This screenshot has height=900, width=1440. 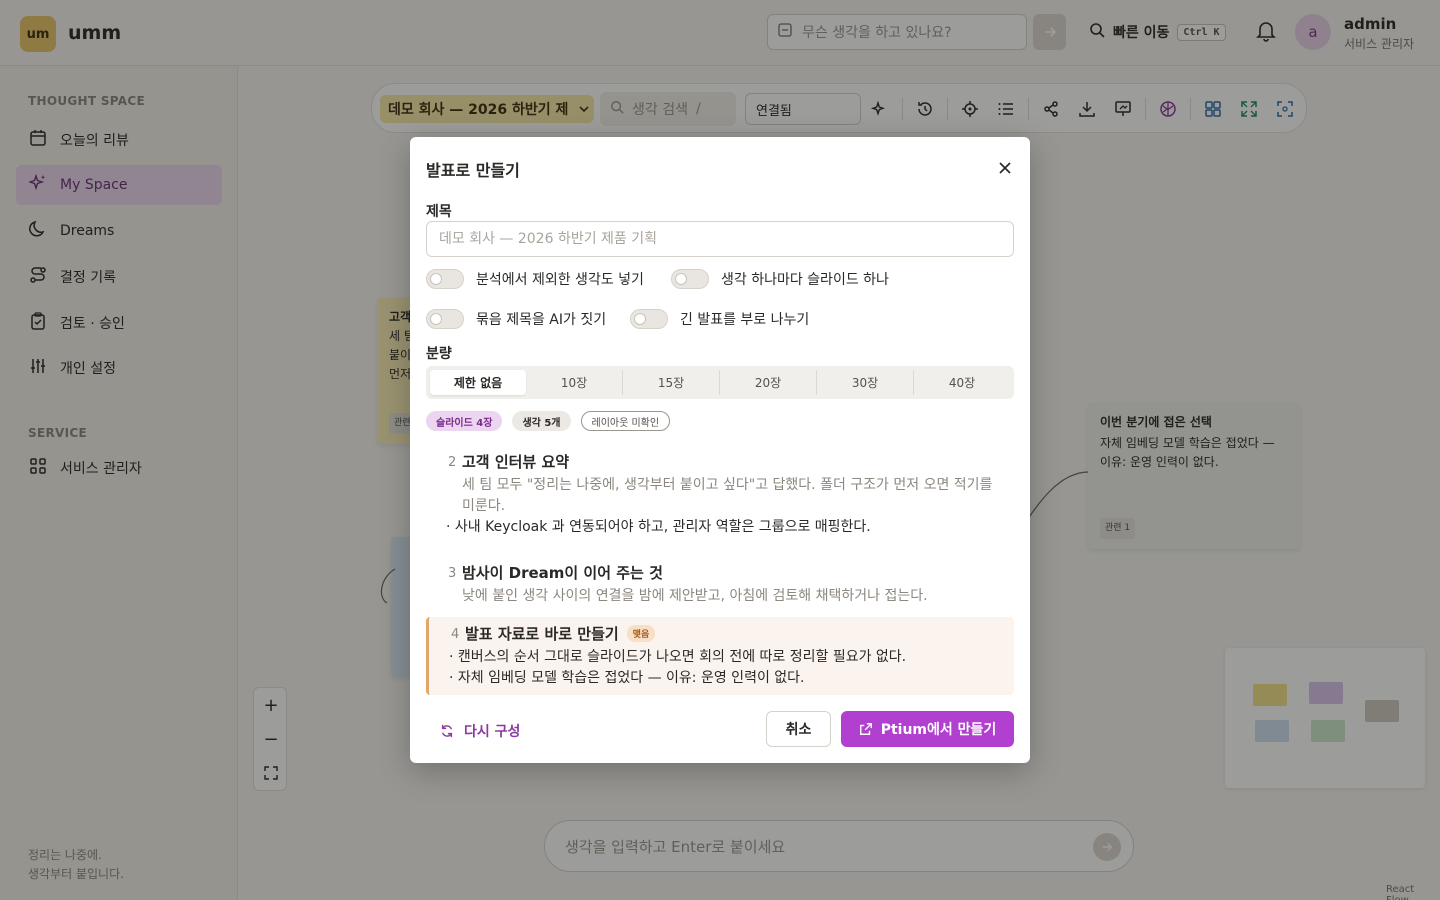 I want to click on toggle-label: 생각 하나마다 슬라이드 하나, so click(x=805, y=280).